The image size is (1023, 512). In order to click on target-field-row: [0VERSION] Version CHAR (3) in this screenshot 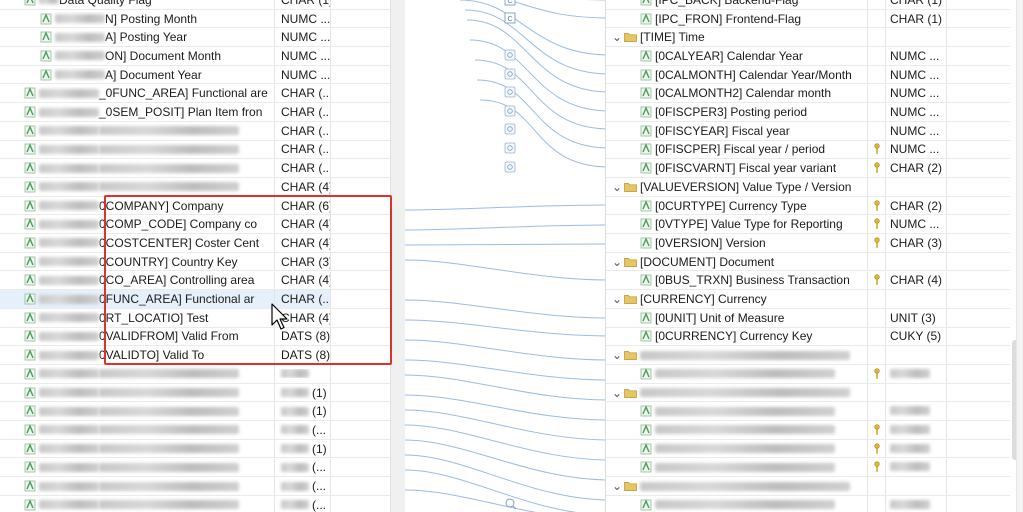, I will do `click(808, 243)`.